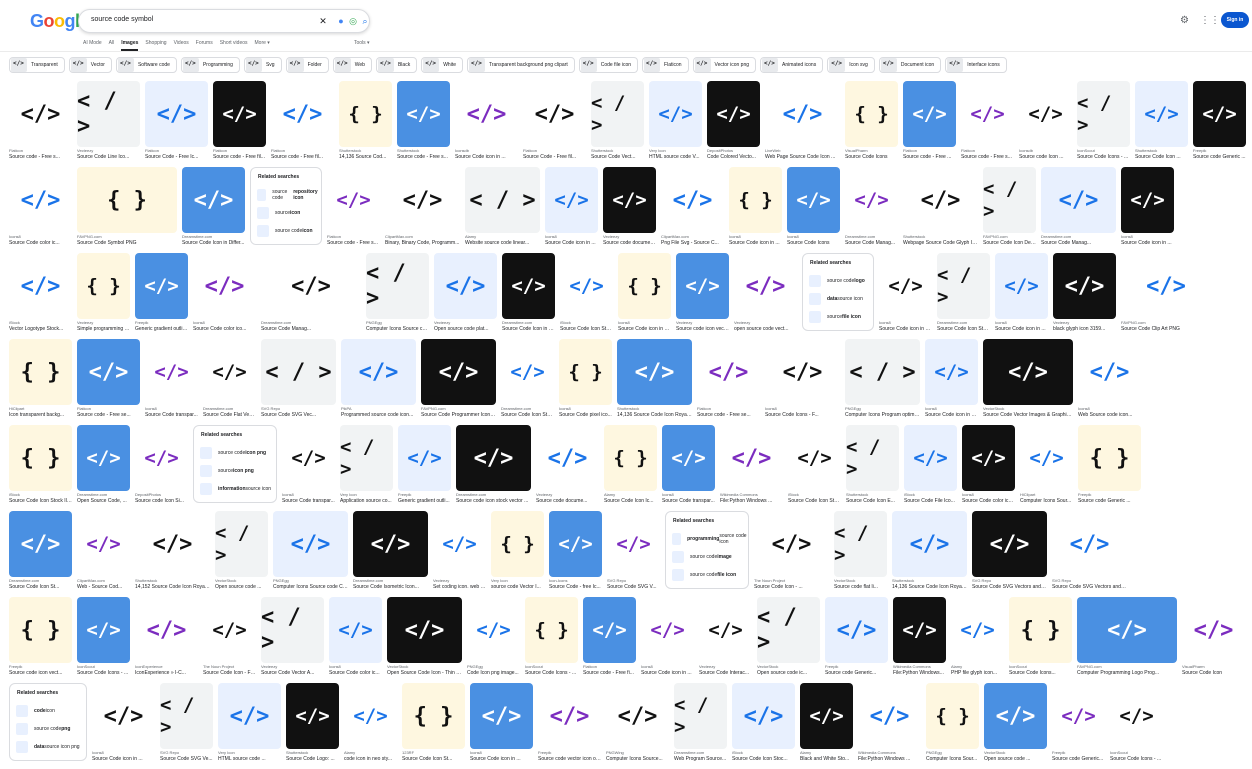  I want to click on related-search-link: programming source code icon, so click(710, 539).